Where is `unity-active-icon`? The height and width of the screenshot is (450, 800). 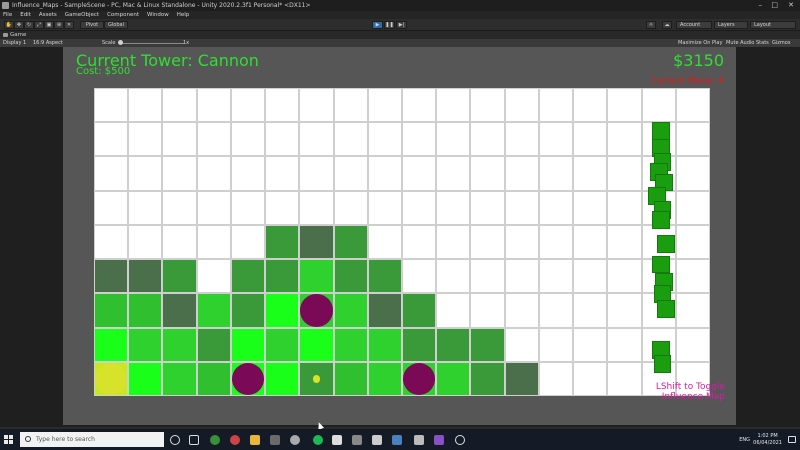
unity-active-icon is located at coordinates (419, 440).